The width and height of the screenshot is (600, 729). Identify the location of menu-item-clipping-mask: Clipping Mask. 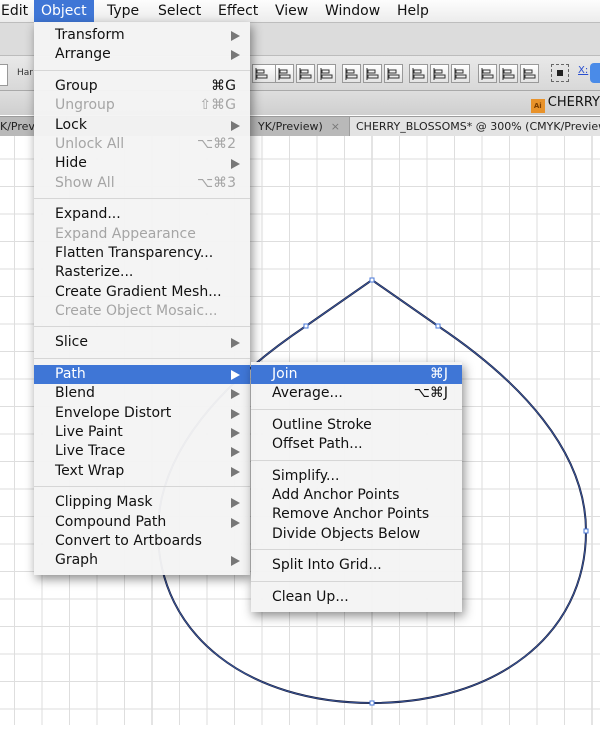
(142, 502).